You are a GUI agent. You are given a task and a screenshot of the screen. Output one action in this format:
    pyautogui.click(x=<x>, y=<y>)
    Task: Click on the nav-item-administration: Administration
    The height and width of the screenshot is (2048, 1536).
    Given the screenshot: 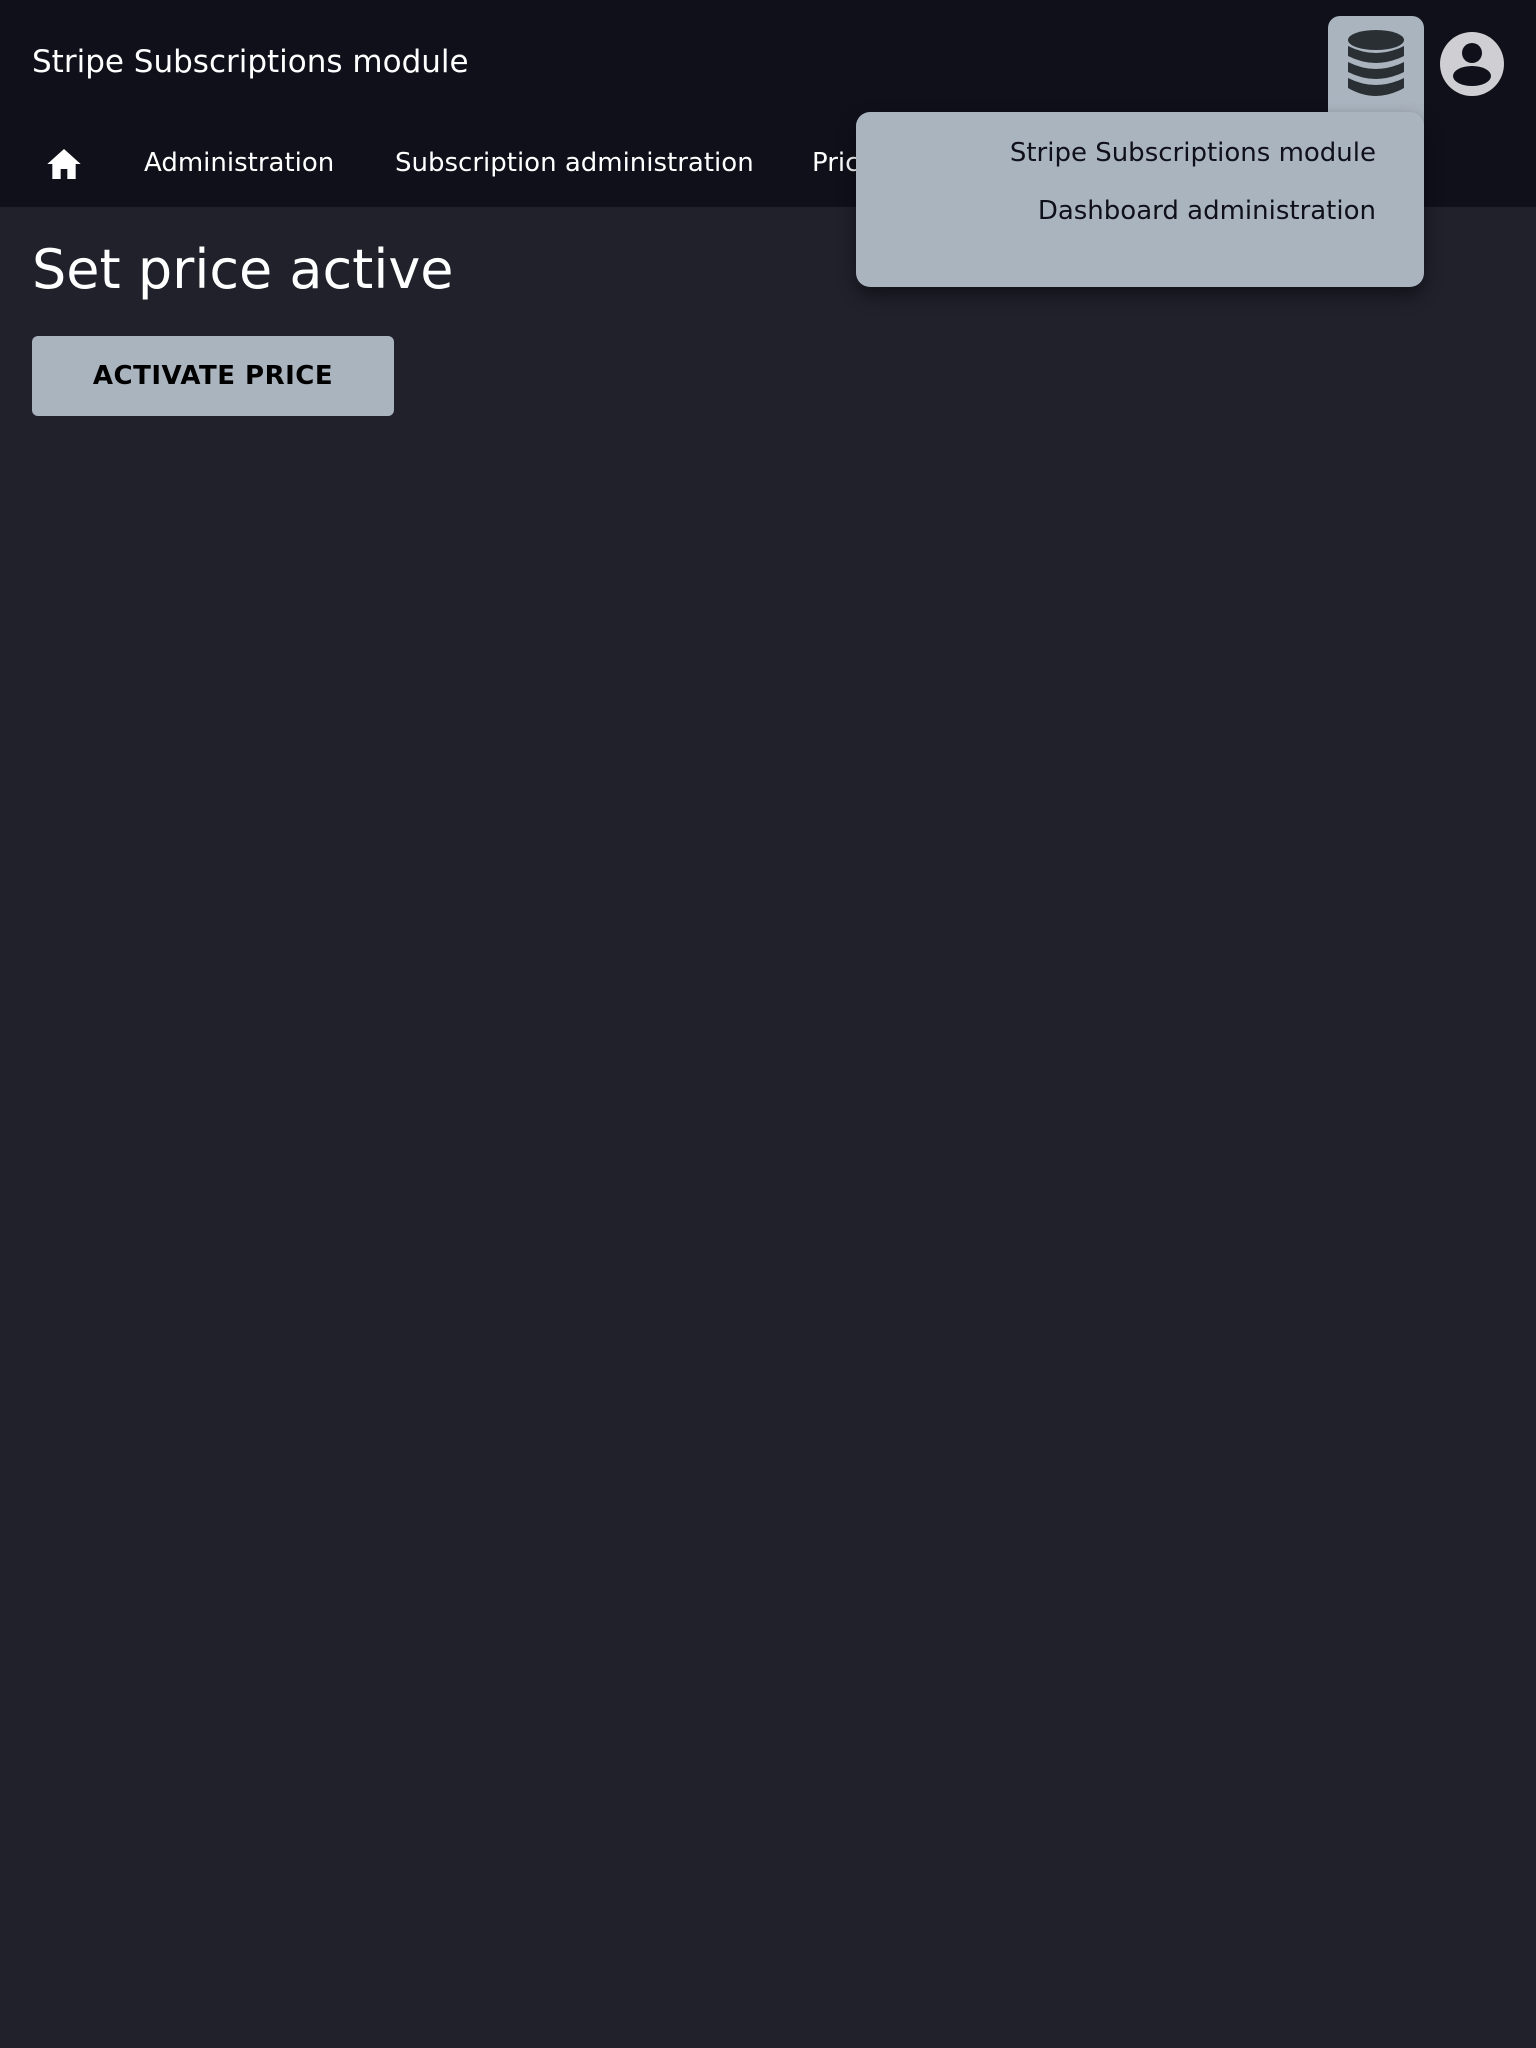 What is the action you would take?
    pyautogui.click(x=239, y=163)
    